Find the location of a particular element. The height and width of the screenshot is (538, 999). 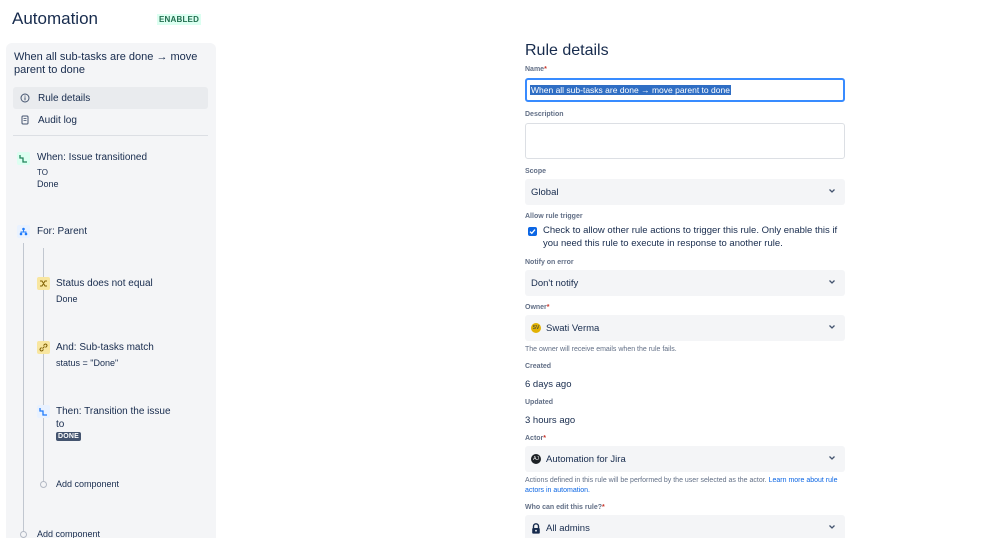

allow-trigger-label: Allow rule trigger is located at coordinates (554, 216).